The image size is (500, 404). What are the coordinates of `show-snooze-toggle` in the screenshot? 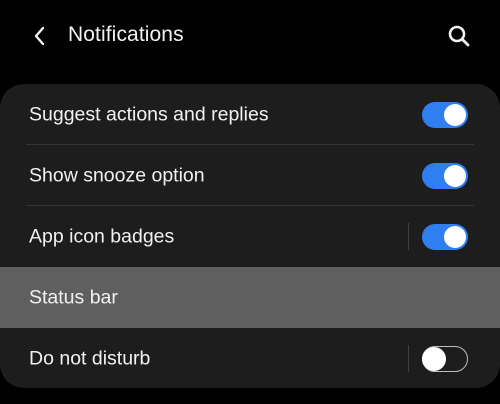 It's located at (445, 176).